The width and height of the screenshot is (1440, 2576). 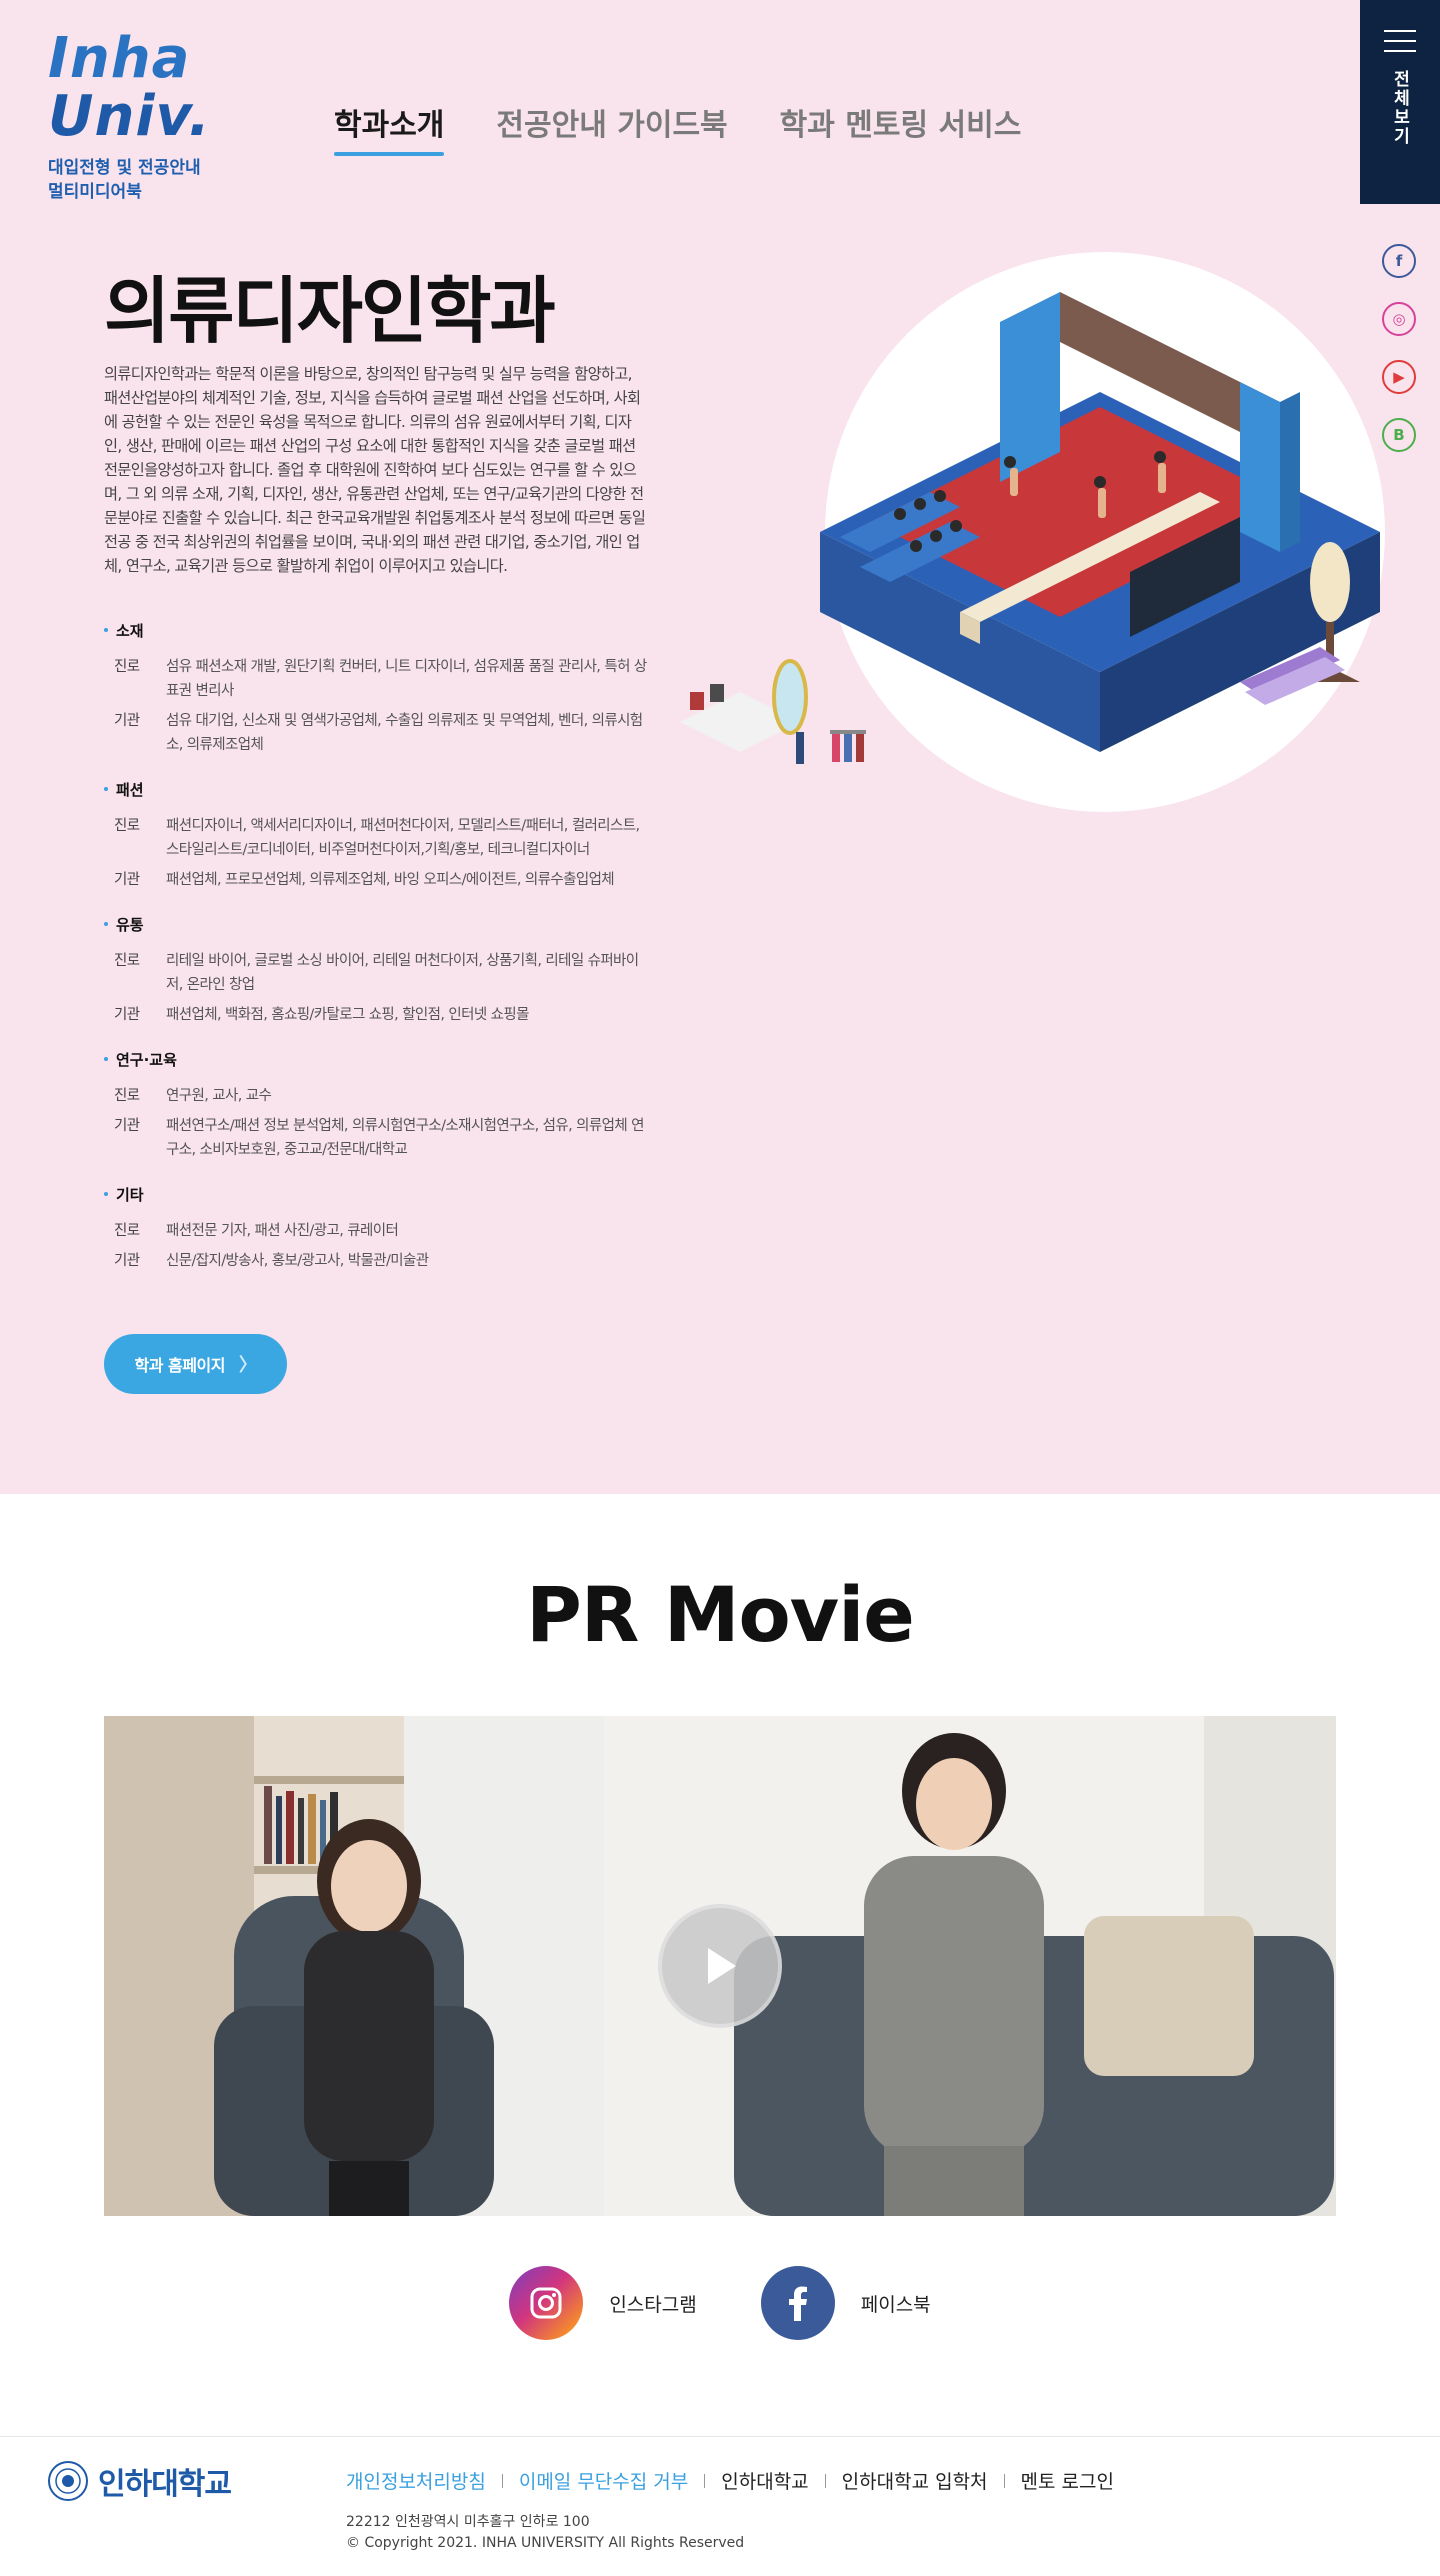 I want to click on page-title: 의류디자인학과, so click(x=330, y=311).